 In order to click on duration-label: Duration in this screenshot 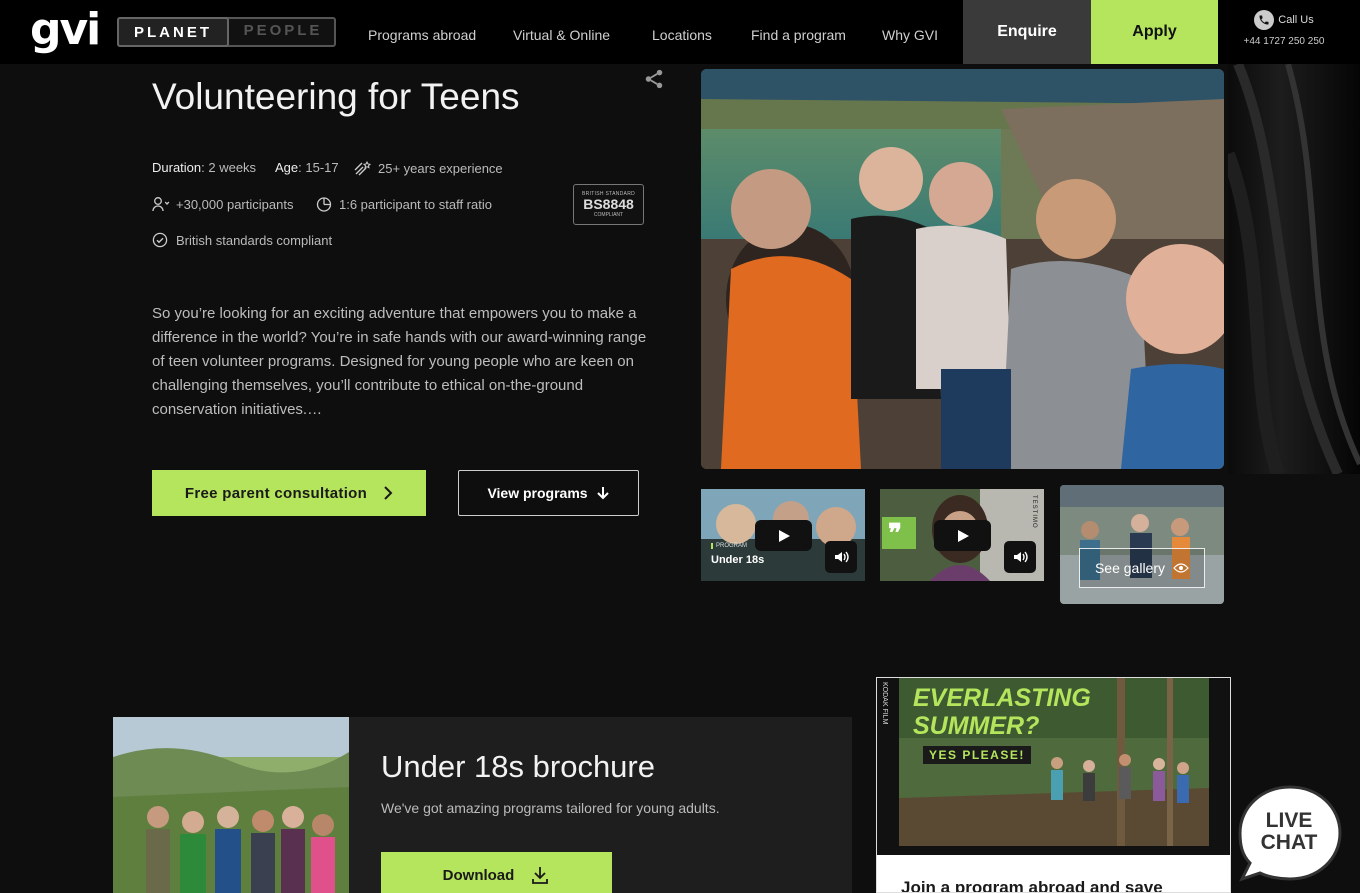, I will do `click(177, 167)`.